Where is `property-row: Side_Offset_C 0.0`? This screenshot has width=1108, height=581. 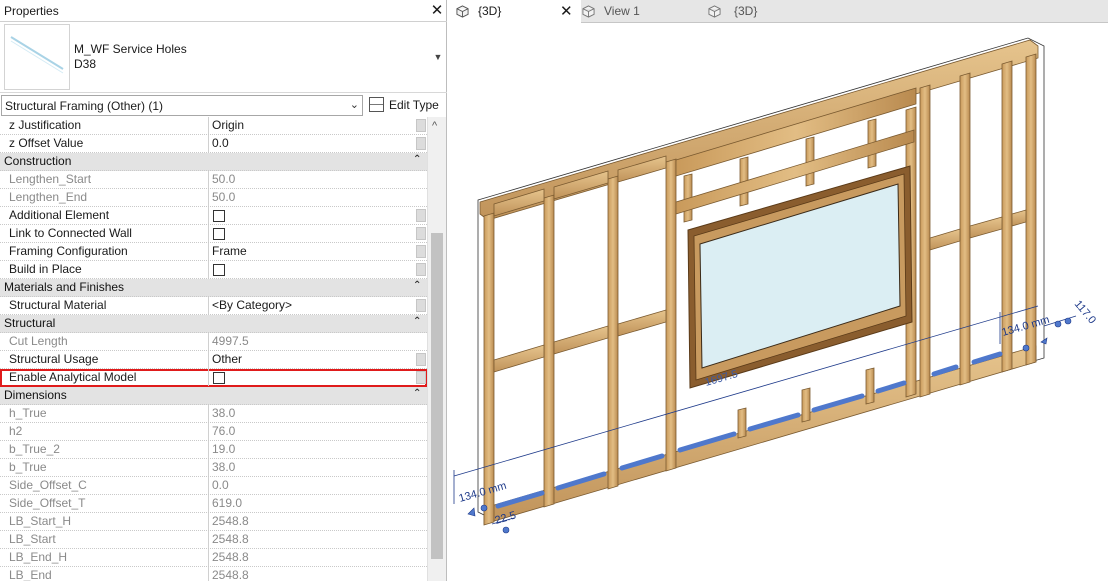
property-row: Side_Offset_C 0.0 is located at coordinates (213, 486).